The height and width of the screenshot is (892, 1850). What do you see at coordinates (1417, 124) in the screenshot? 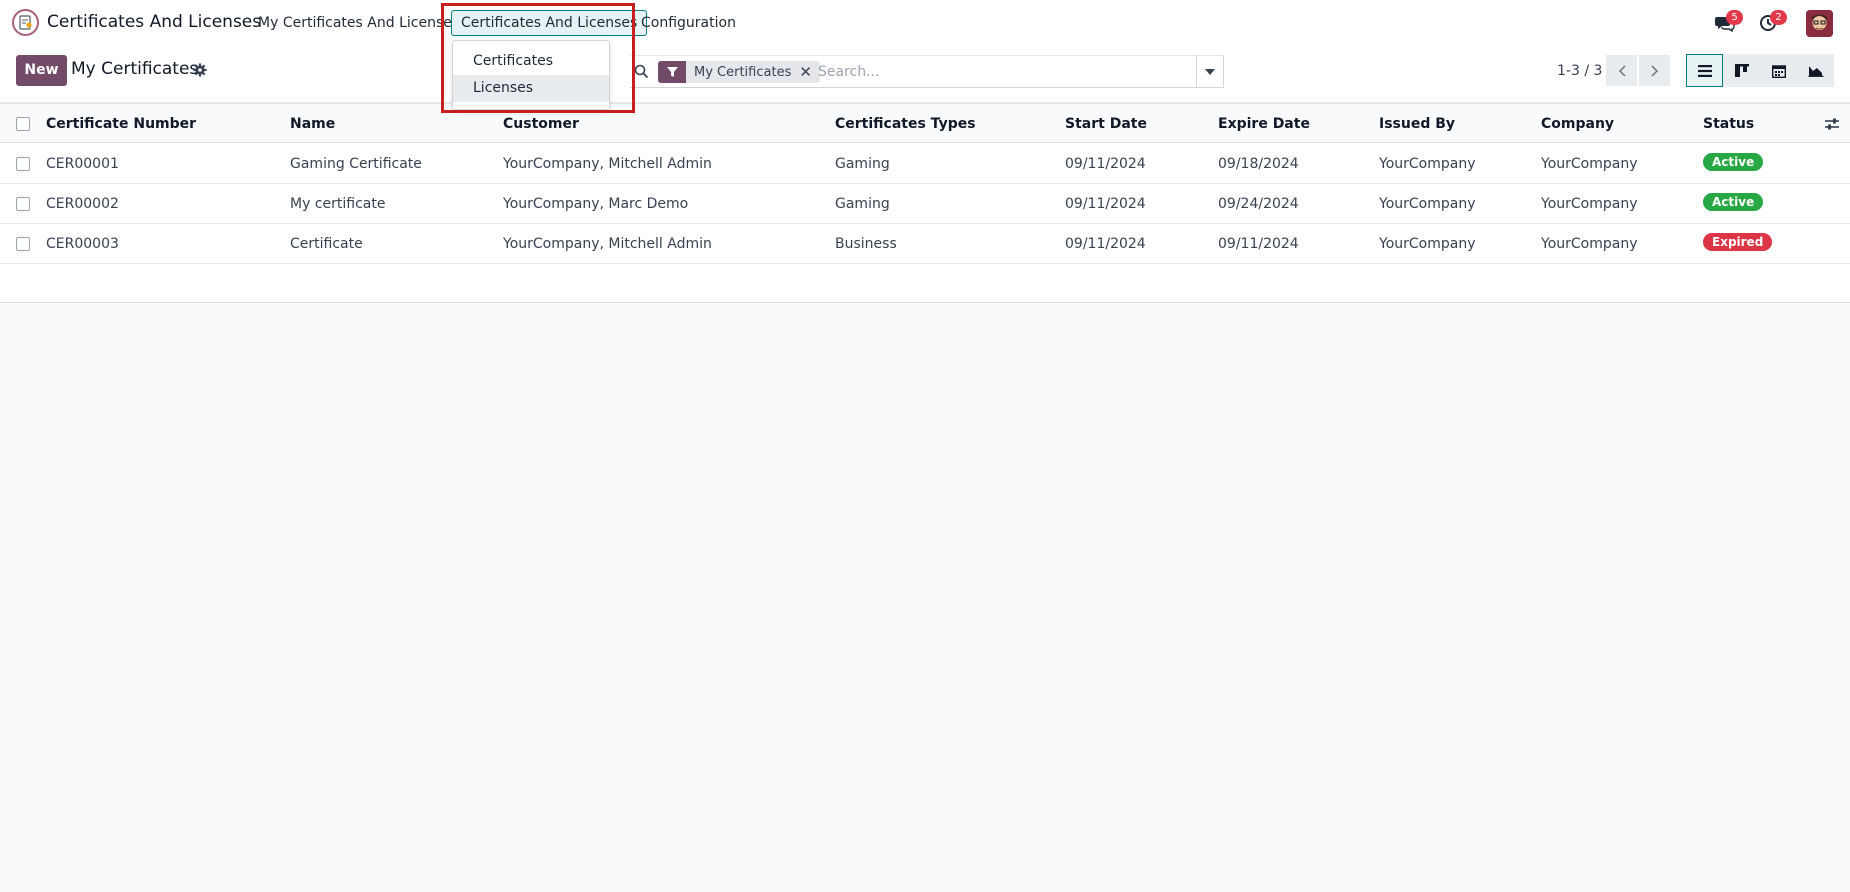
I see `column-issued-by: Issued By` at bounding box center [1417, 124].